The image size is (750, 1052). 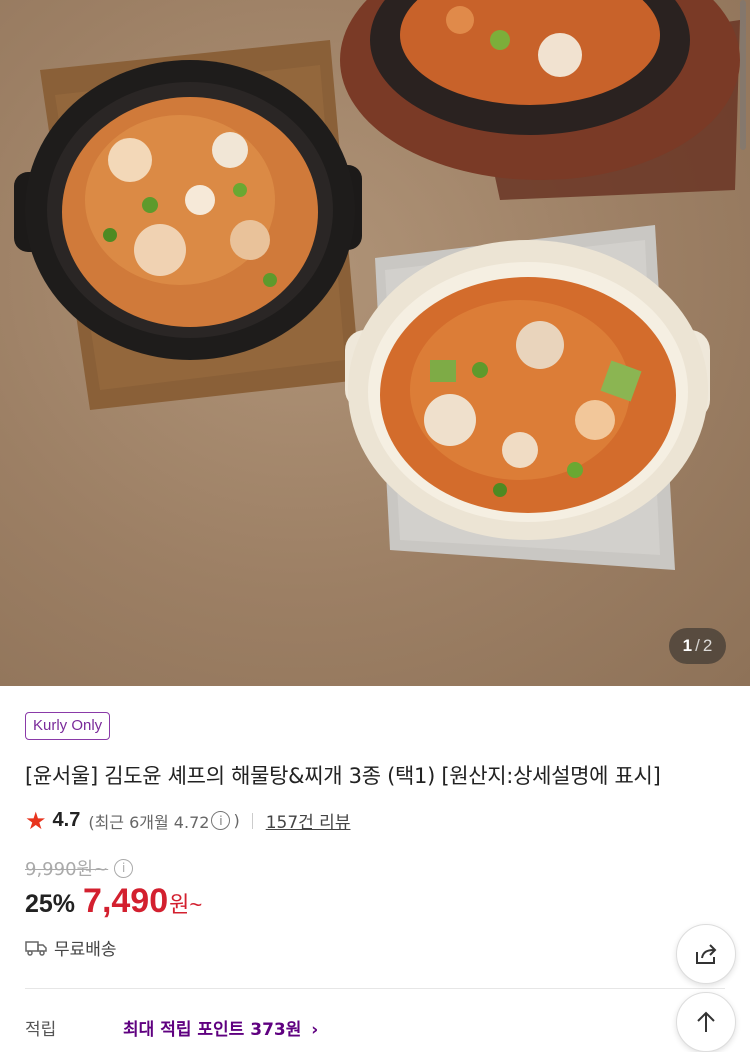 I want to click on original-price: 9,990원~, so click(x=67, y=869).